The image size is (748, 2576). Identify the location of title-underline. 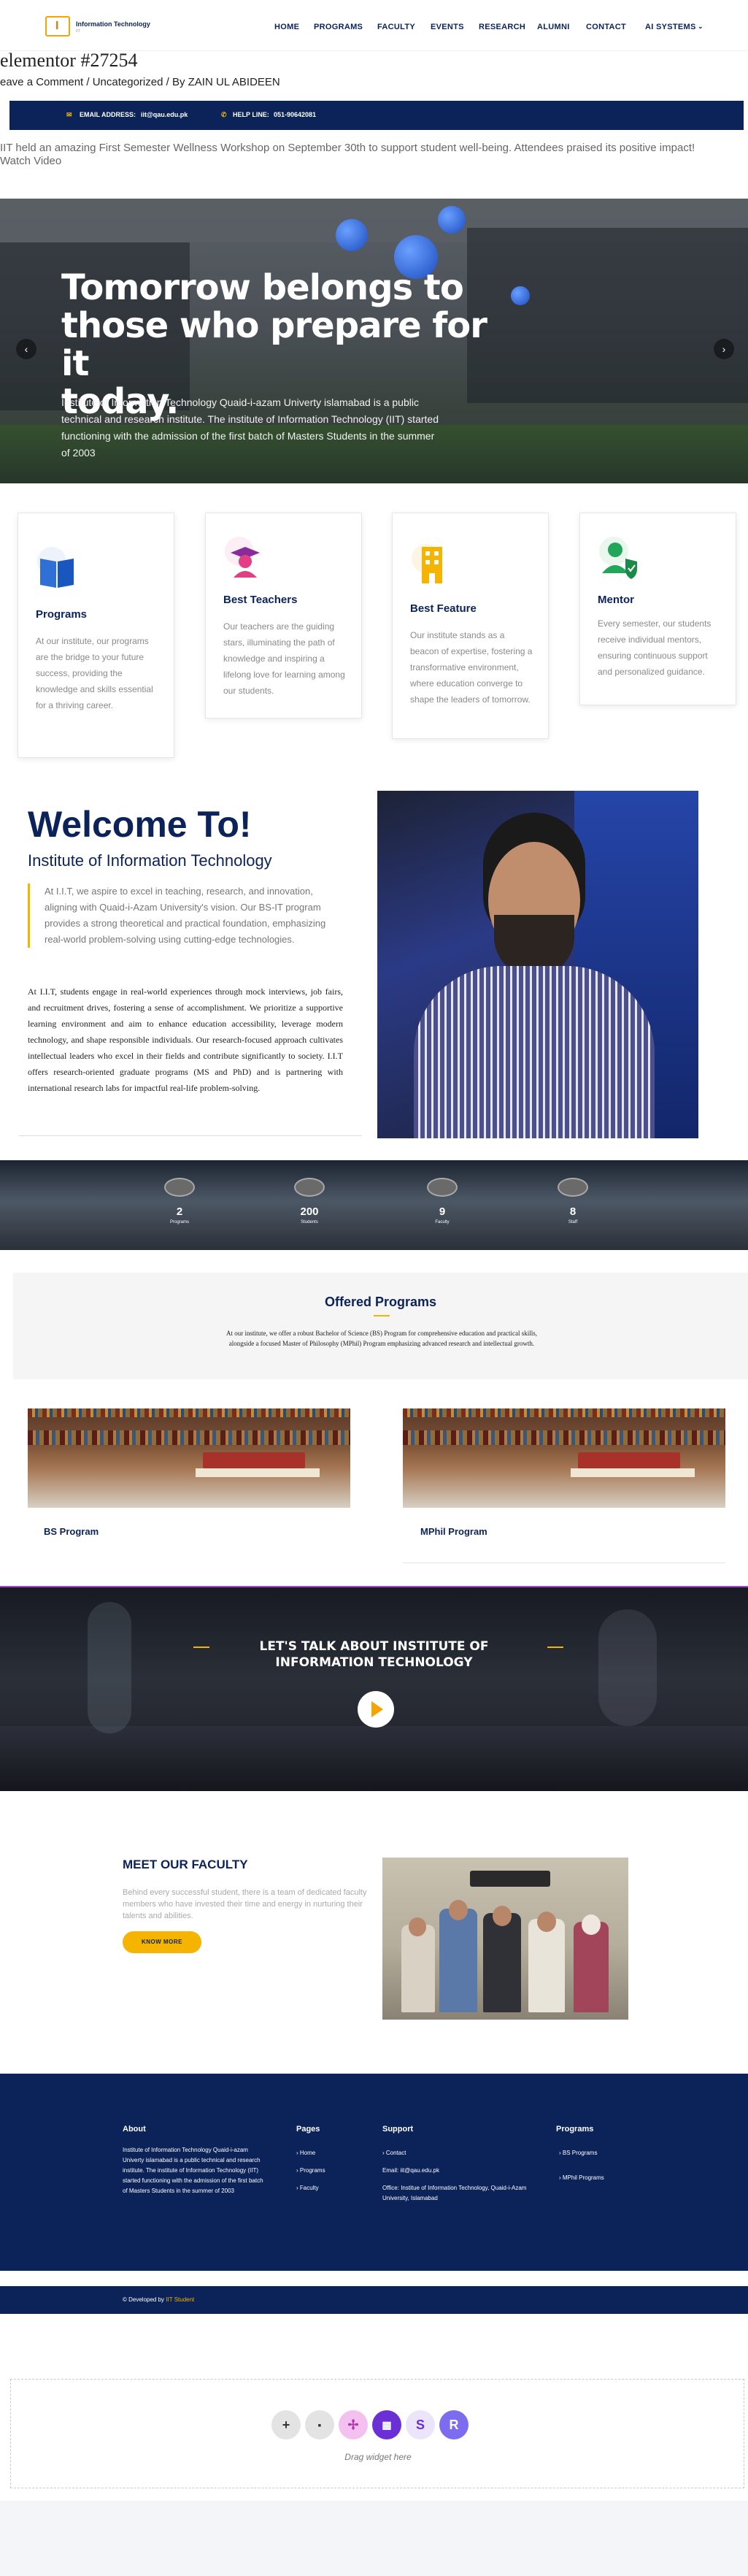
(382, 1315).